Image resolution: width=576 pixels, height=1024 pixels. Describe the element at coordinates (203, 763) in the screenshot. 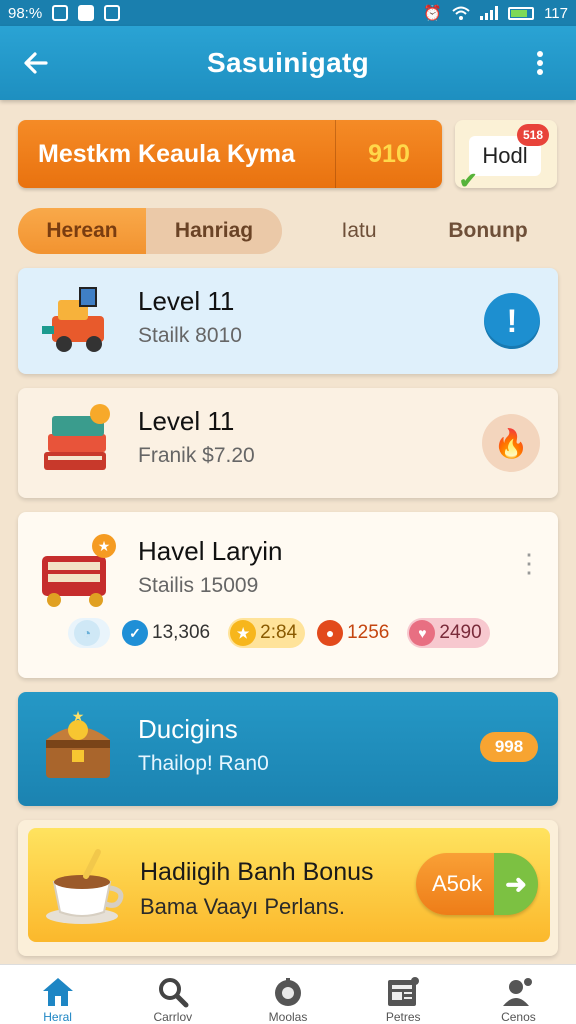

I see `card-subtitle: Thailop! Ran0` at that location.